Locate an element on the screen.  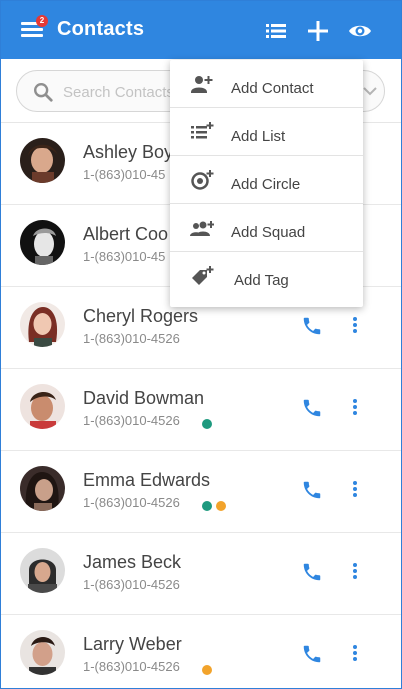
contact-name: David Bowman is located at coordinates (144, 398).